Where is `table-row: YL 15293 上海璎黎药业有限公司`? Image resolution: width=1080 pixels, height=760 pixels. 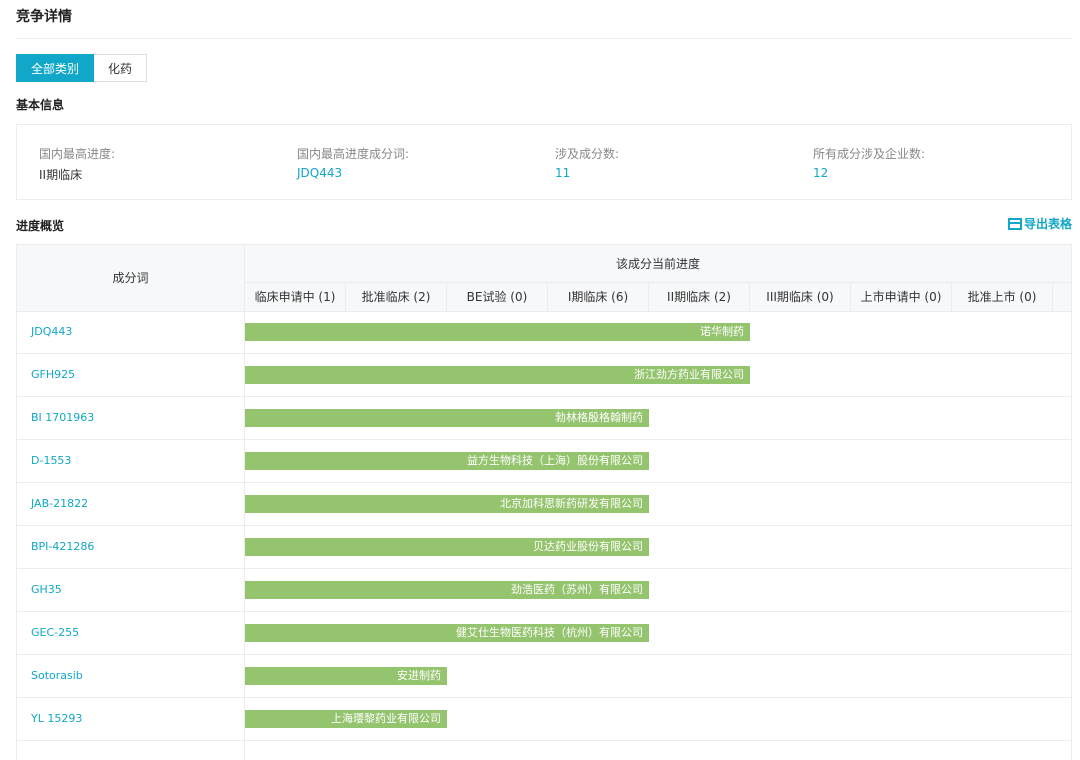
table-row: YL 15293 上海璎黎药业有限公司 is located at coordinates (544, 719).